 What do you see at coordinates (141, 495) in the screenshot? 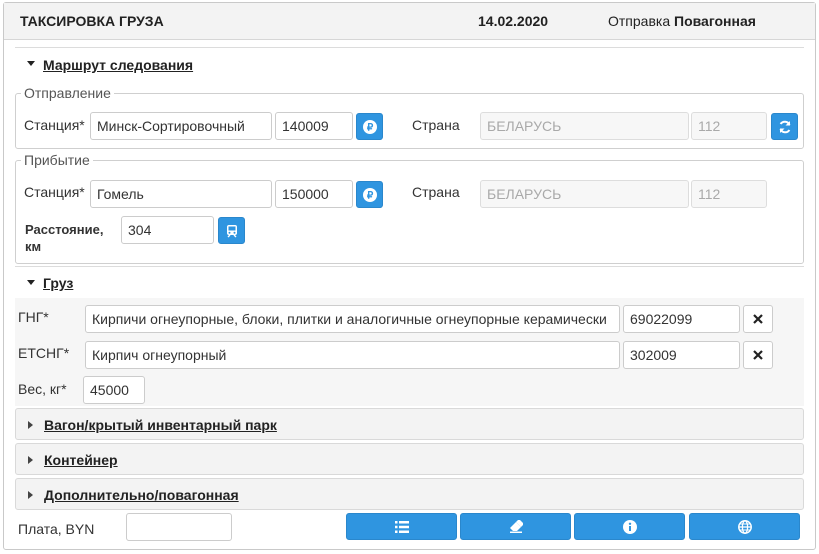
I see `additional-section-label: Дополнительно/повагонная` at bounding box center [141, 495].